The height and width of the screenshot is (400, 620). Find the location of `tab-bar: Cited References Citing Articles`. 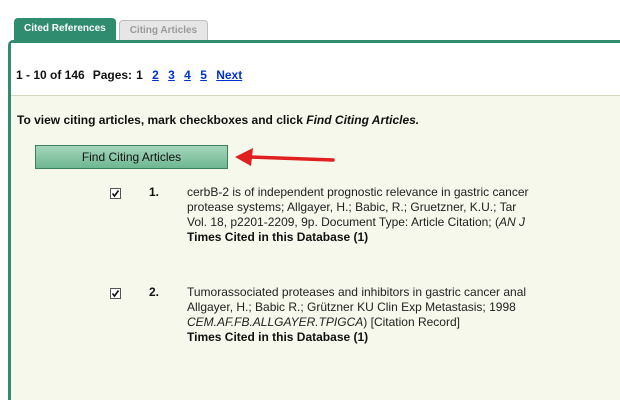

tab-bar: Cited References Citing Articles is located at coordinates (112, 29).